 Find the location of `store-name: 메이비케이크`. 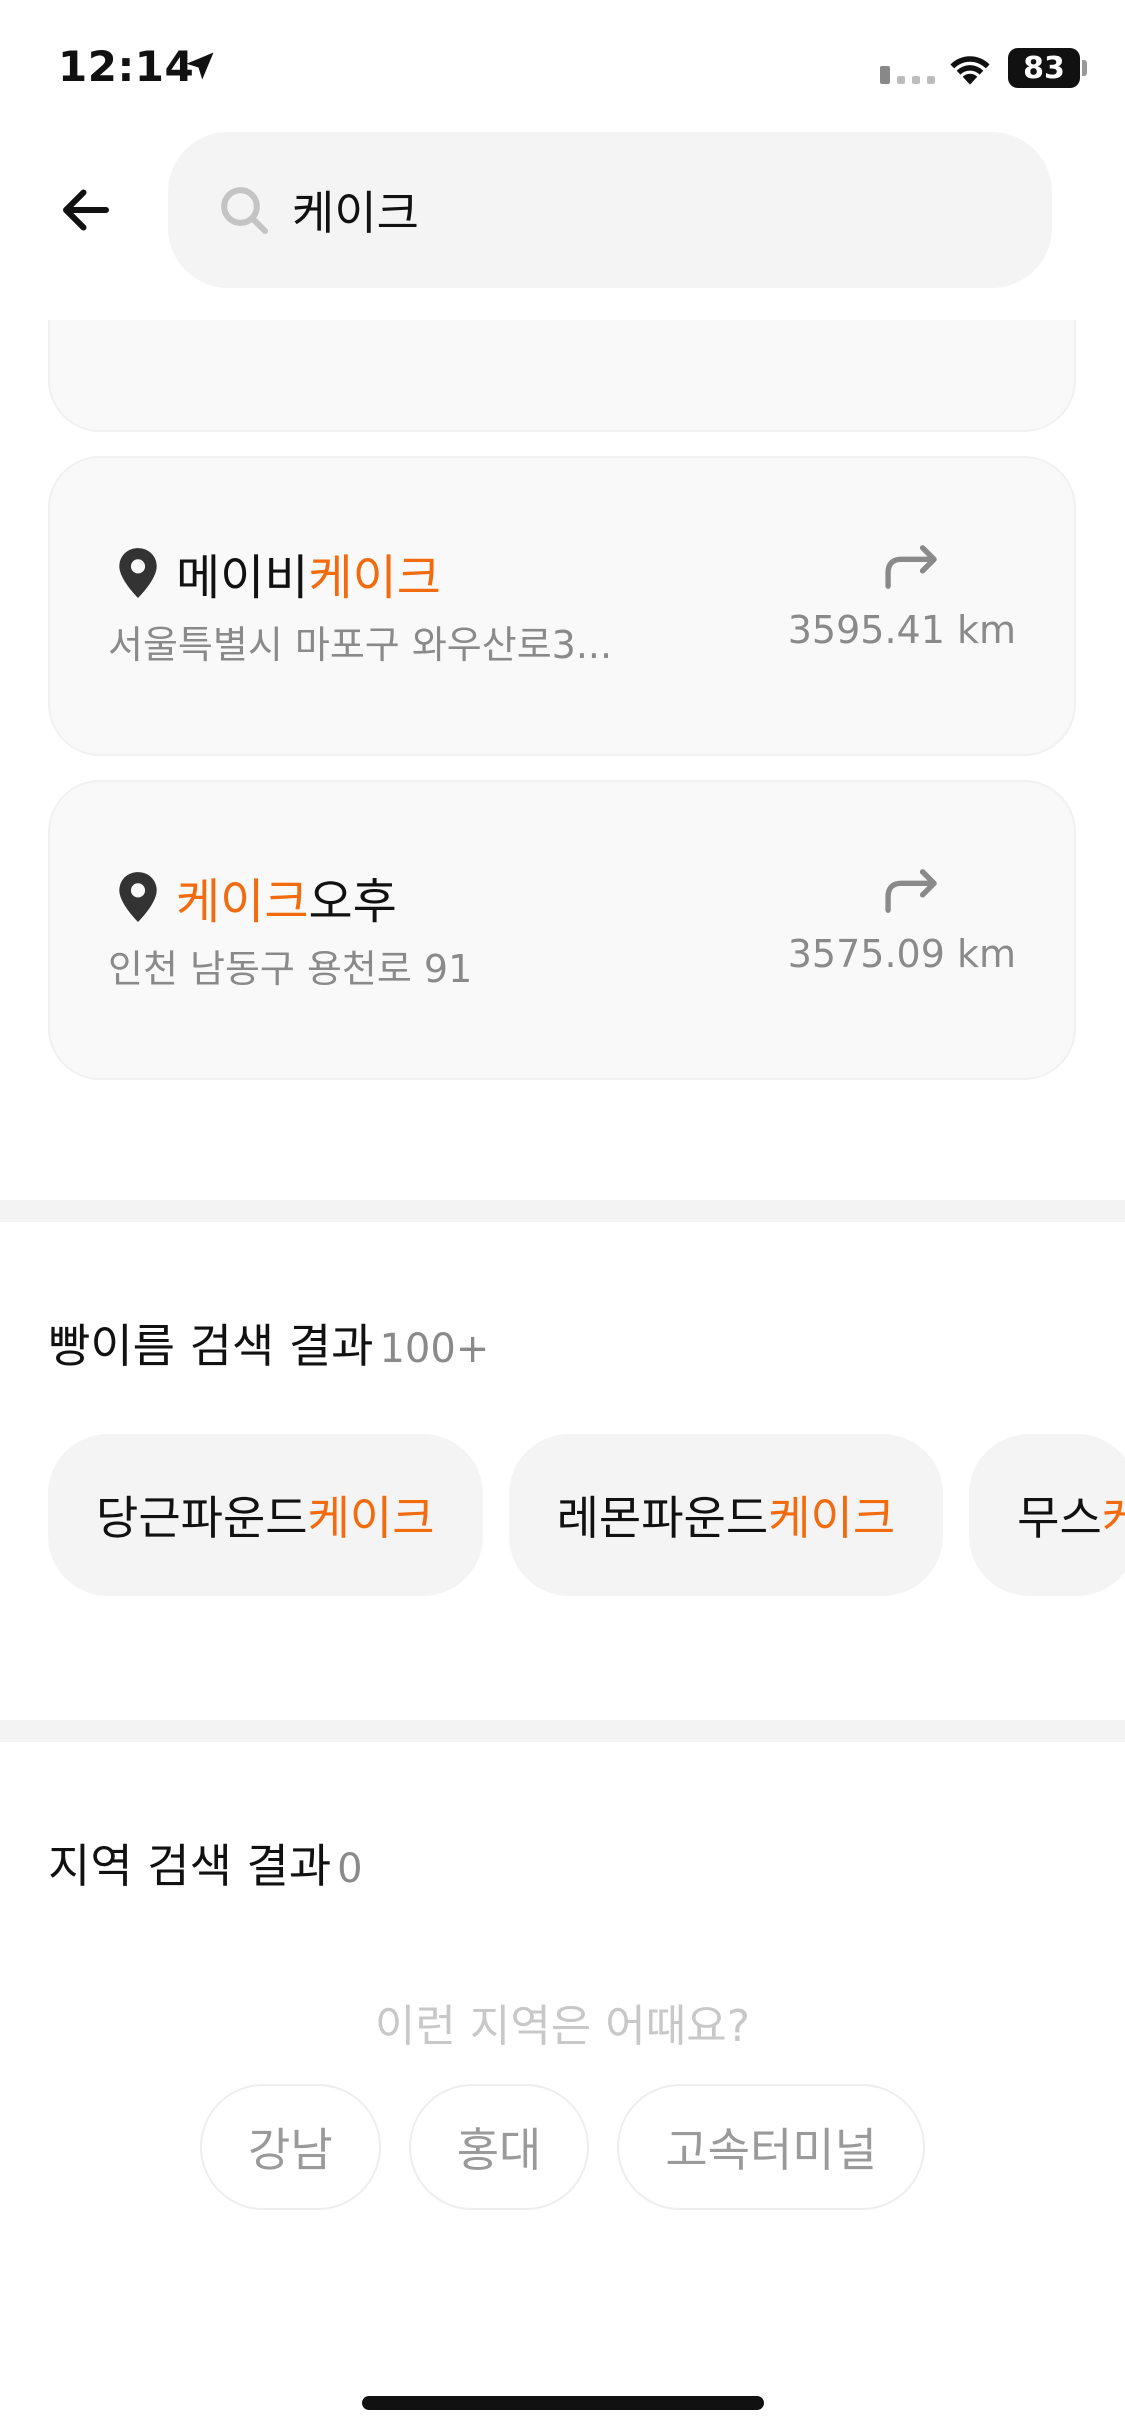

store-name: 메이비케이크 is located at coordinates (308, 573).